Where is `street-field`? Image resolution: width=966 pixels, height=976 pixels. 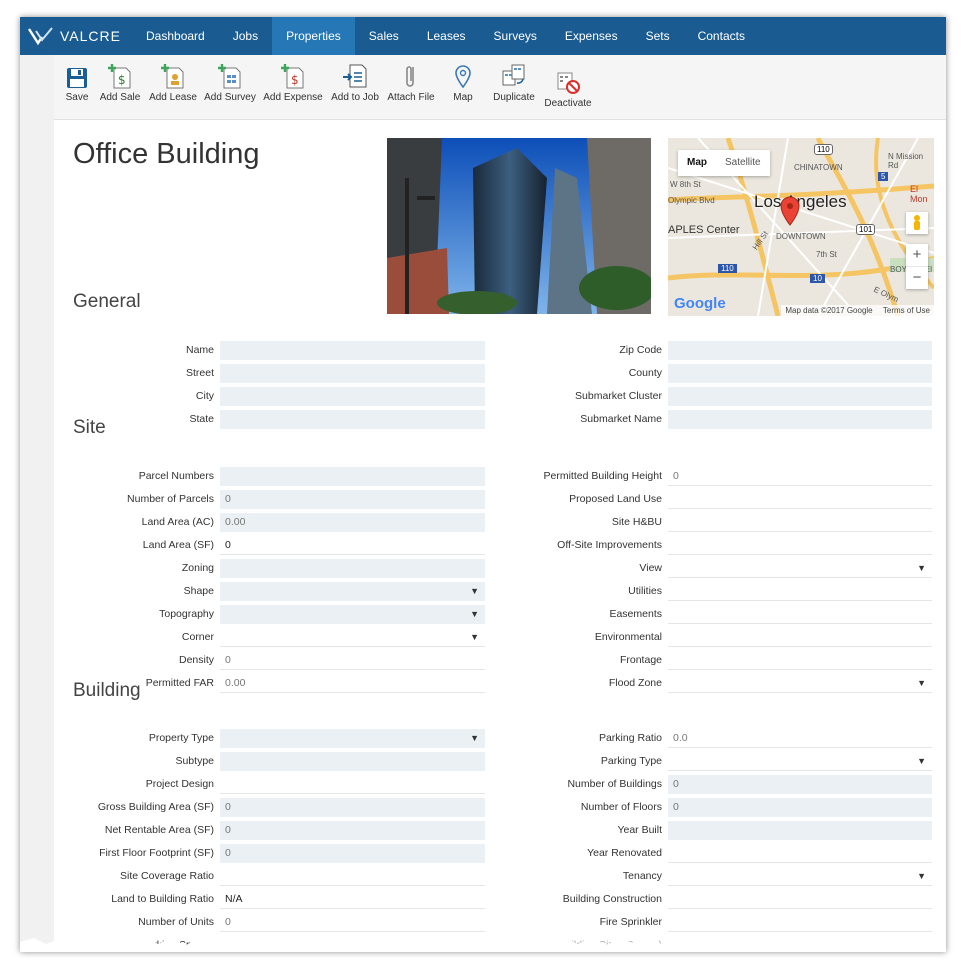
street-field is located at coordinates (352, 373).